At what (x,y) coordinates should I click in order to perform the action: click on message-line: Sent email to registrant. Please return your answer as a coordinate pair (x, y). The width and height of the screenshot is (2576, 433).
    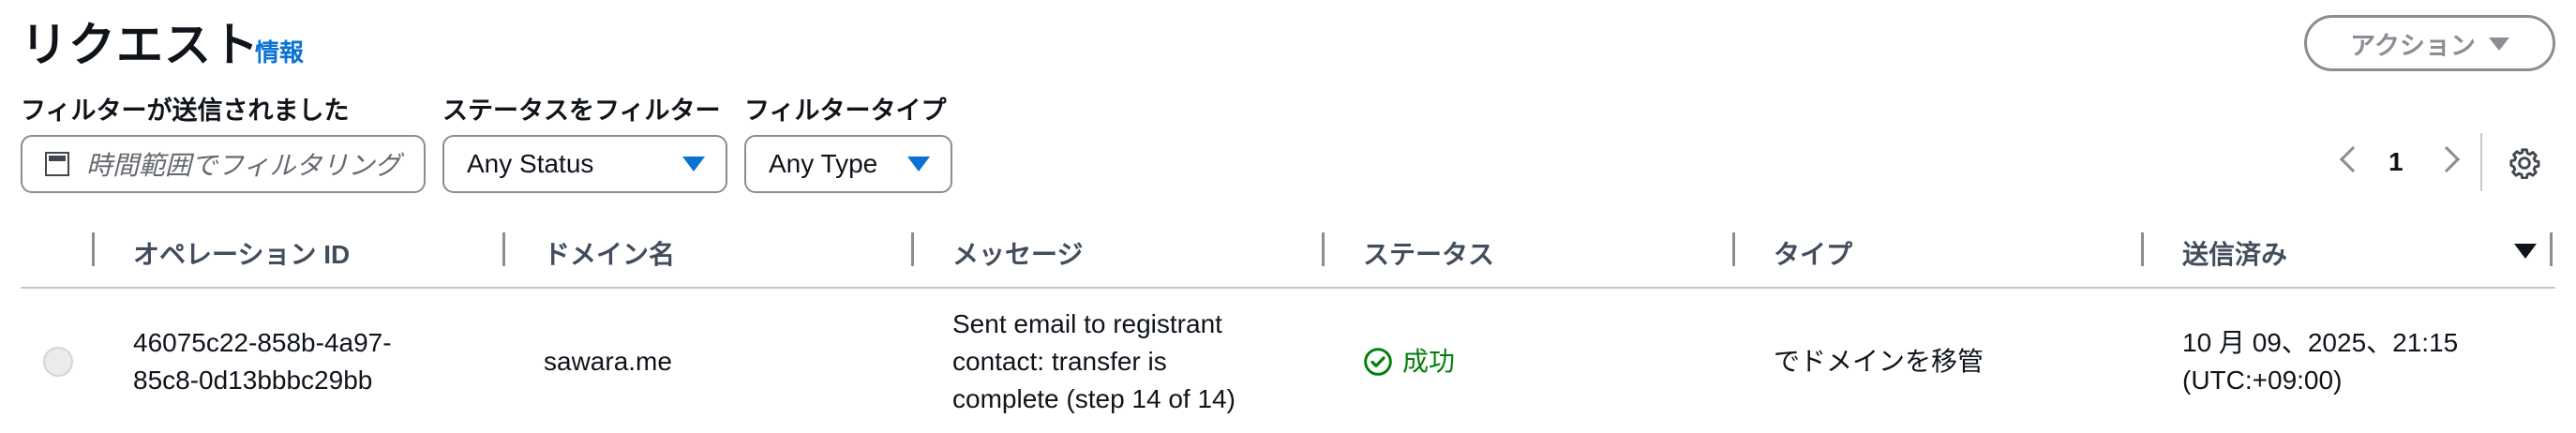
    Looking at the image, I should click on (1087, 323).